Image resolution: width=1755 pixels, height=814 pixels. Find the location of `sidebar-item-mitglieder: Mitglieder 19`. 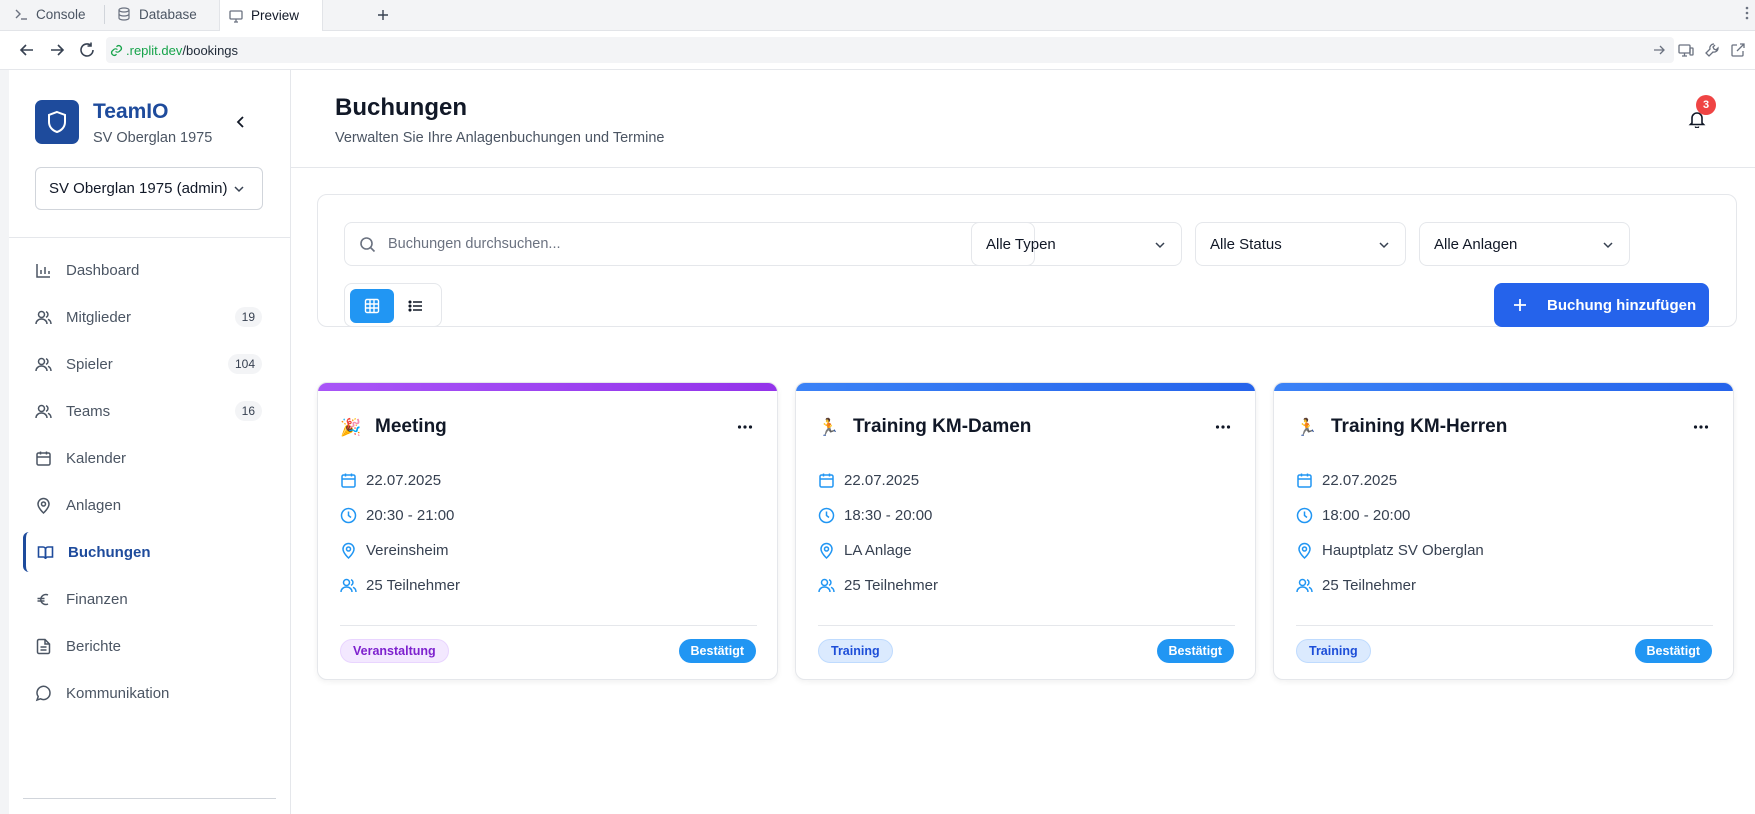

sidebar-item-mitglieder: Mitglieder 19 is located at coordinates (149, 317).